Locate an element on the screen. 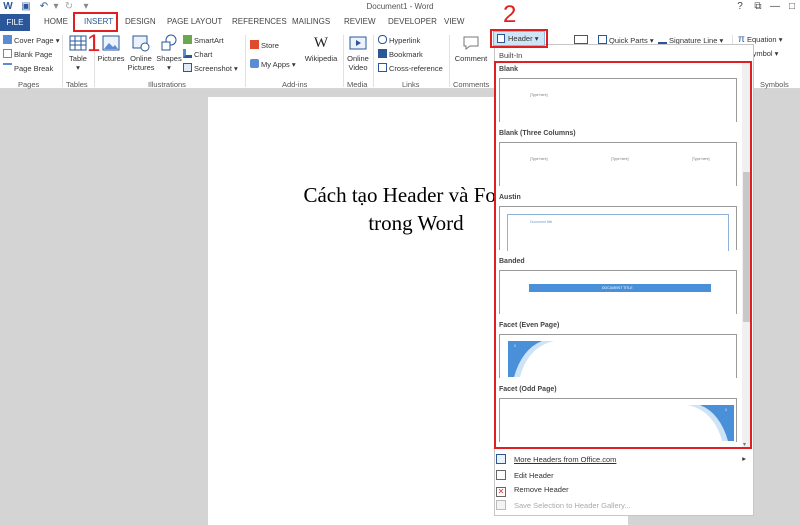 The width and height of the screenshot is (800, 525). highlight-insert-tab is located at coordinates (95, 22).